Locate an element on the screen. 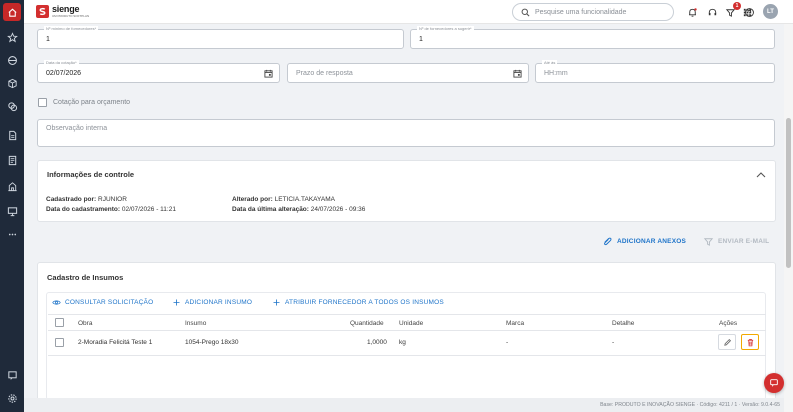 This screenshot has width=793, height=412. logo-name: sienge is located at coordinates (66, 9).